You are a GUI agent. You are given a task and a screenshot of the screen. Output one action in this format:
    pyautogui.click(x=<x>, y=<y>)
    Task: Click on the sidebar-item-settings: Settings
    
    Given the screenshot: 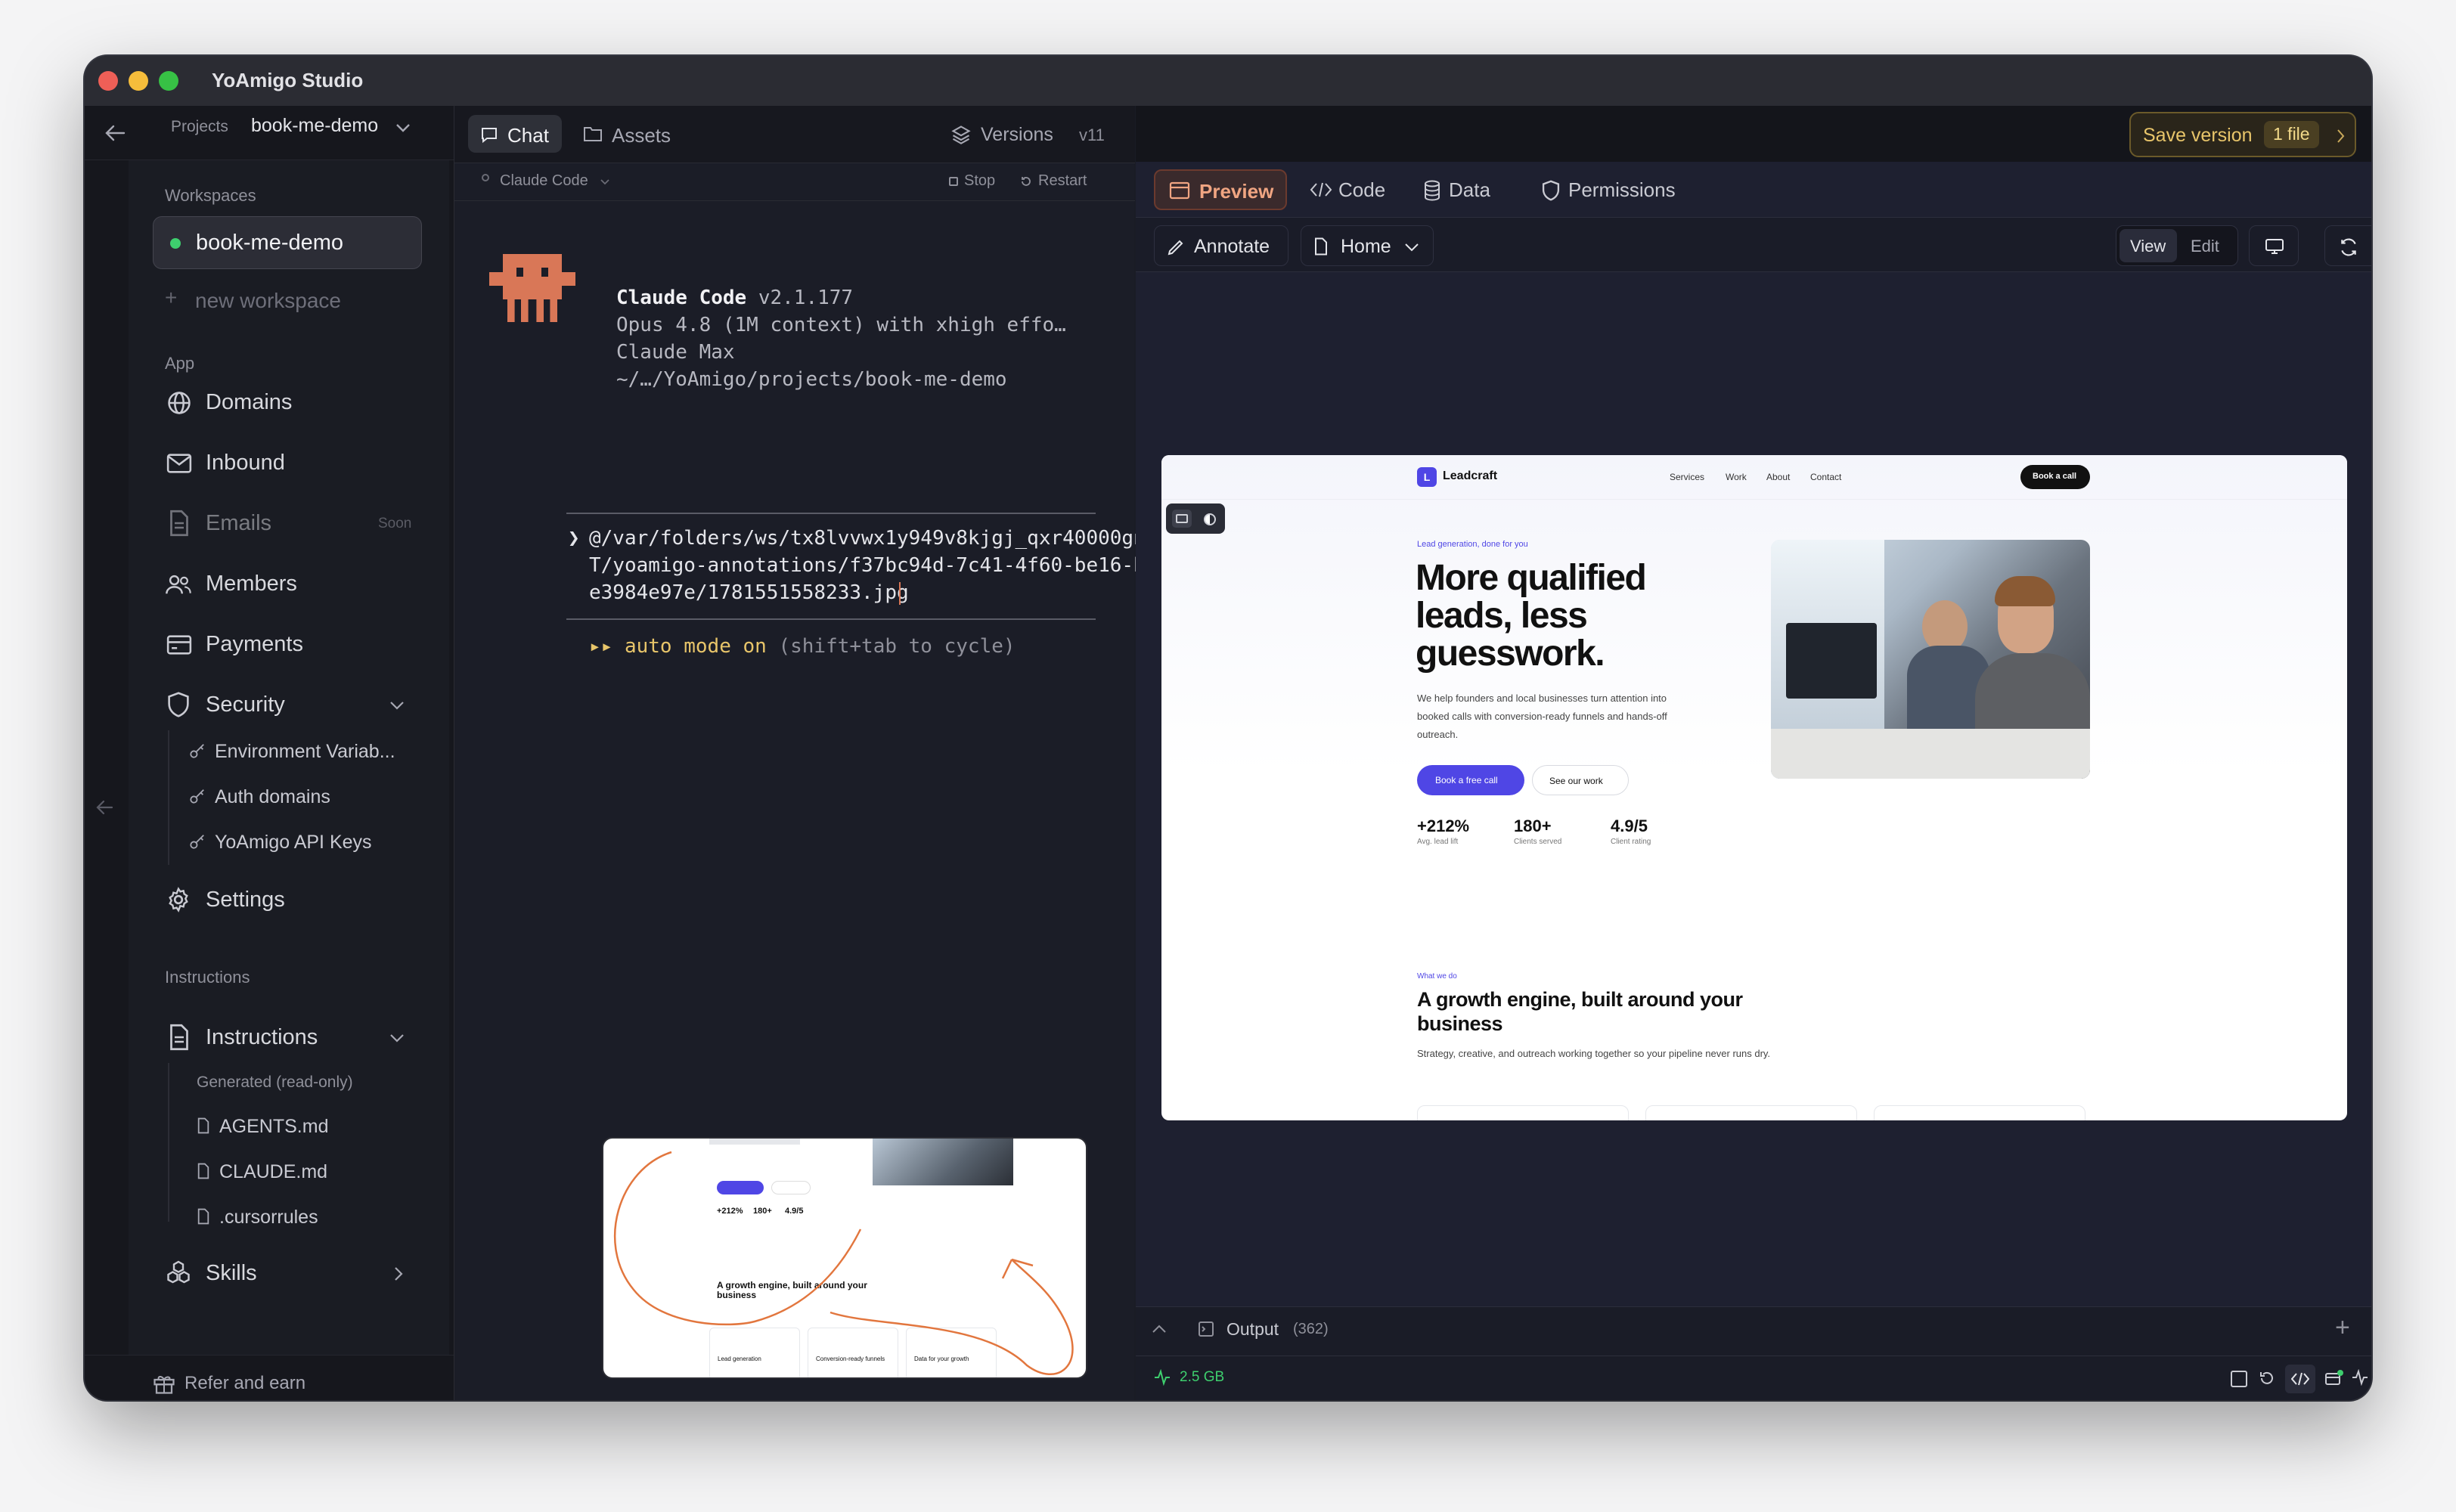 What is the action you would take?
    pyautogui.click(x=295, y=900)
    